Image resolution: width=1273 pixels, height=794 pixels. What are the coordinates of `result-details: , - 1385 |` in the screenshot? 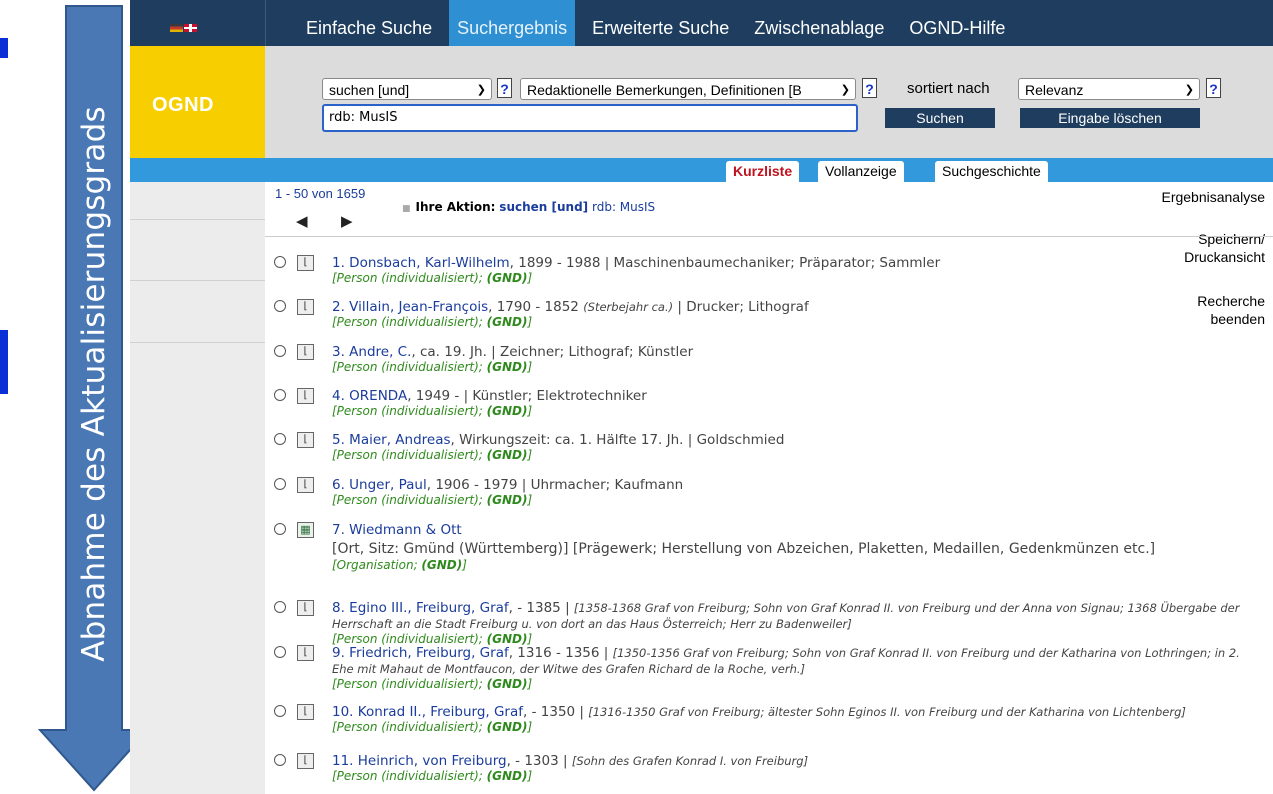 It's located at (541, 608).